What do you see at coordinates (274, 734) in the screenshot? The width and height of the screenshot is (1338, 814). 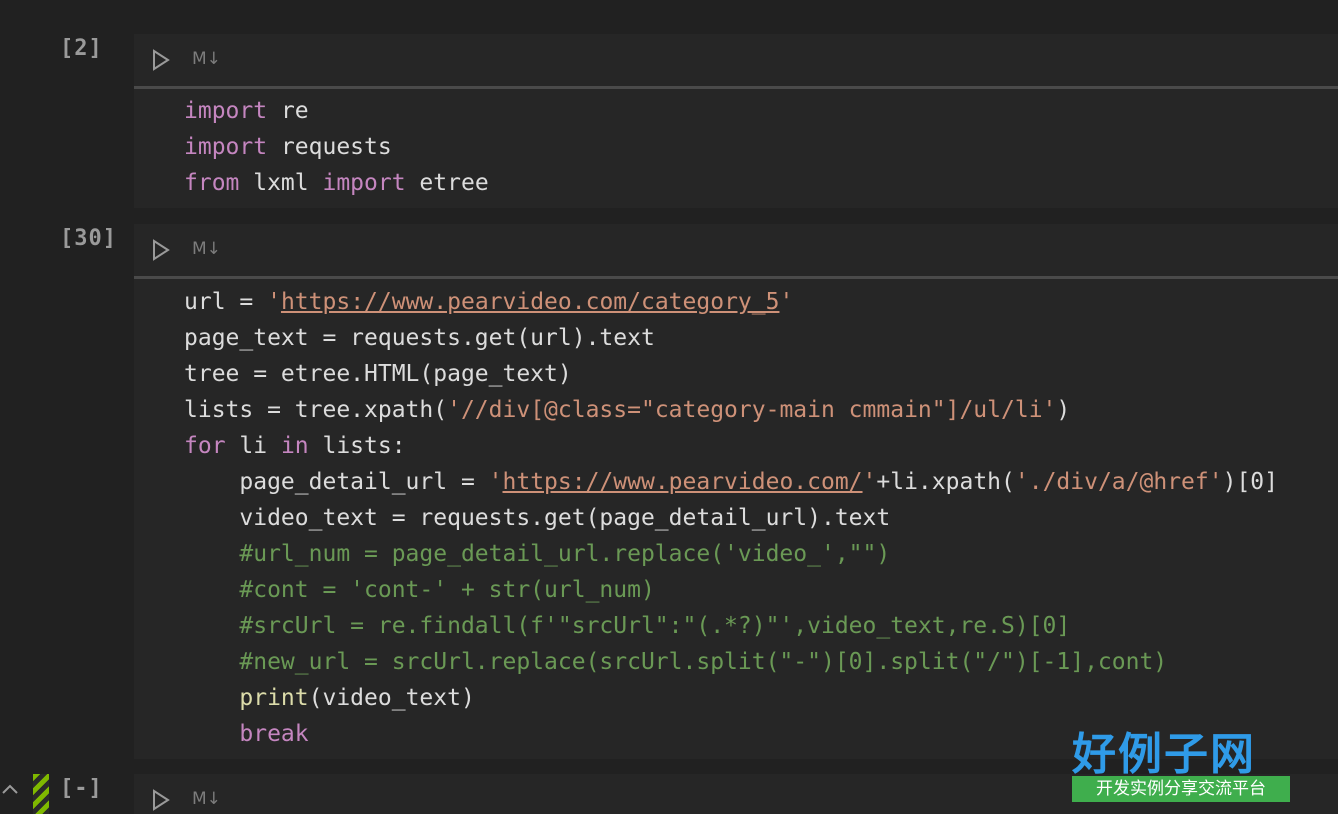 I see `code-line: break` at bounding box center [274, 734].